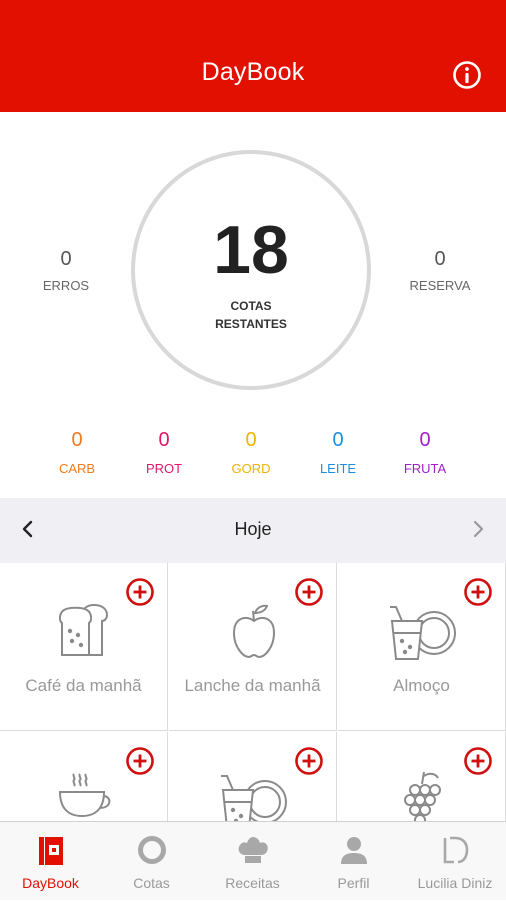 This screenshot has height=901, width=506. I want to click on tab-label: Cotas, so click(151, 883).